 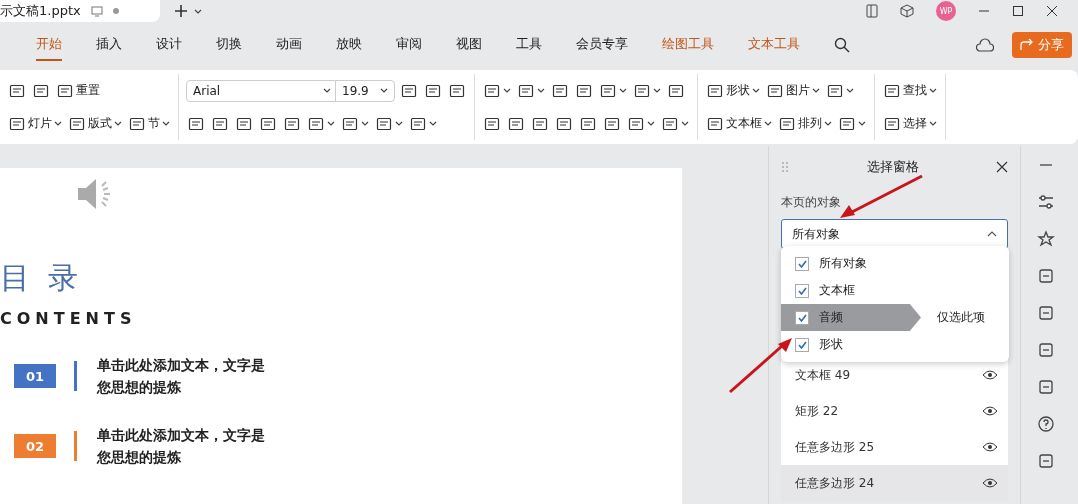 What do you see at coordinates (811, 202) in the screenshot?
I see `section-label: 本页的对象` at bounding box center [811, 202].